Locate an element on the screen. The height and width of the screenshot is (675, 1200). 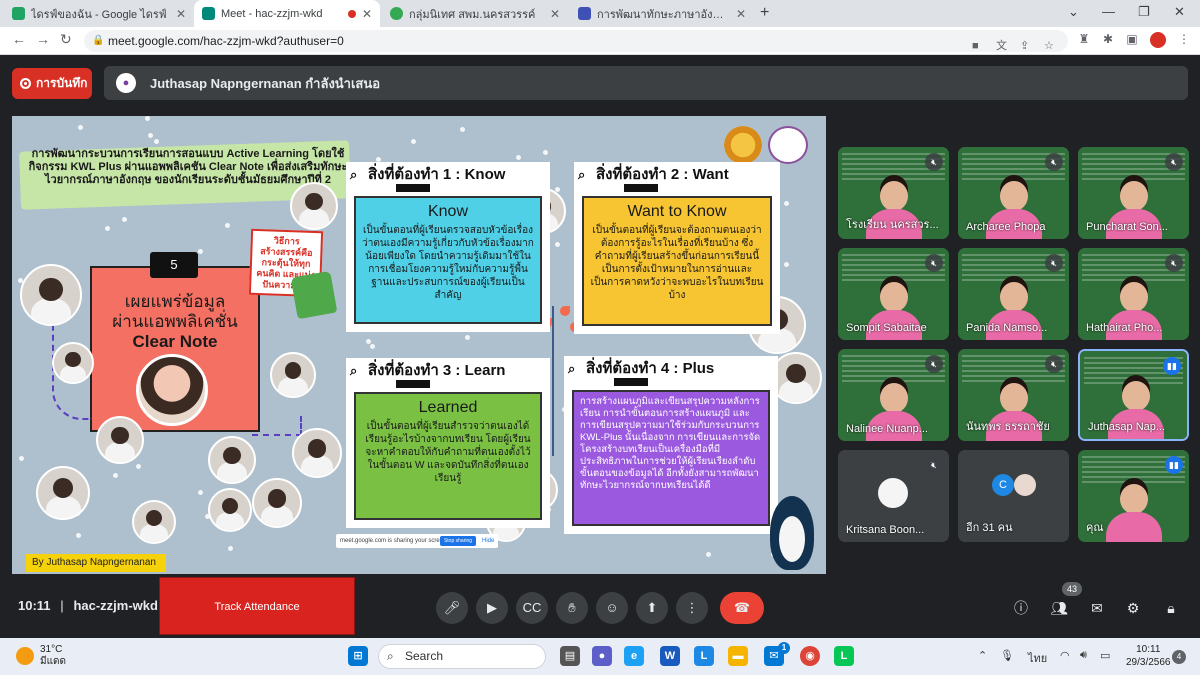
extension-icon: ♜ is located at coordinates (1084, 40).